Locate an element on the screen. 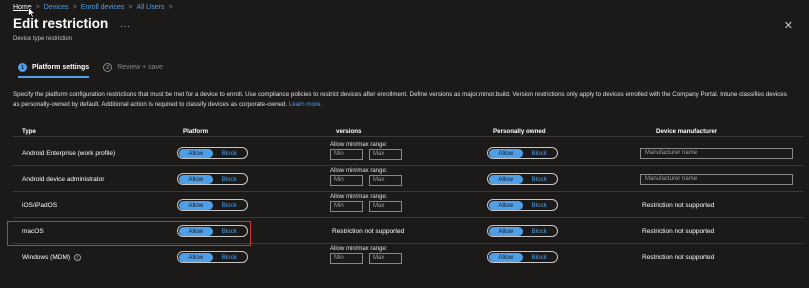 The width and height of the screenshot is (809, 288). page-title: Edit restriction is located at coordinates (61, 23).